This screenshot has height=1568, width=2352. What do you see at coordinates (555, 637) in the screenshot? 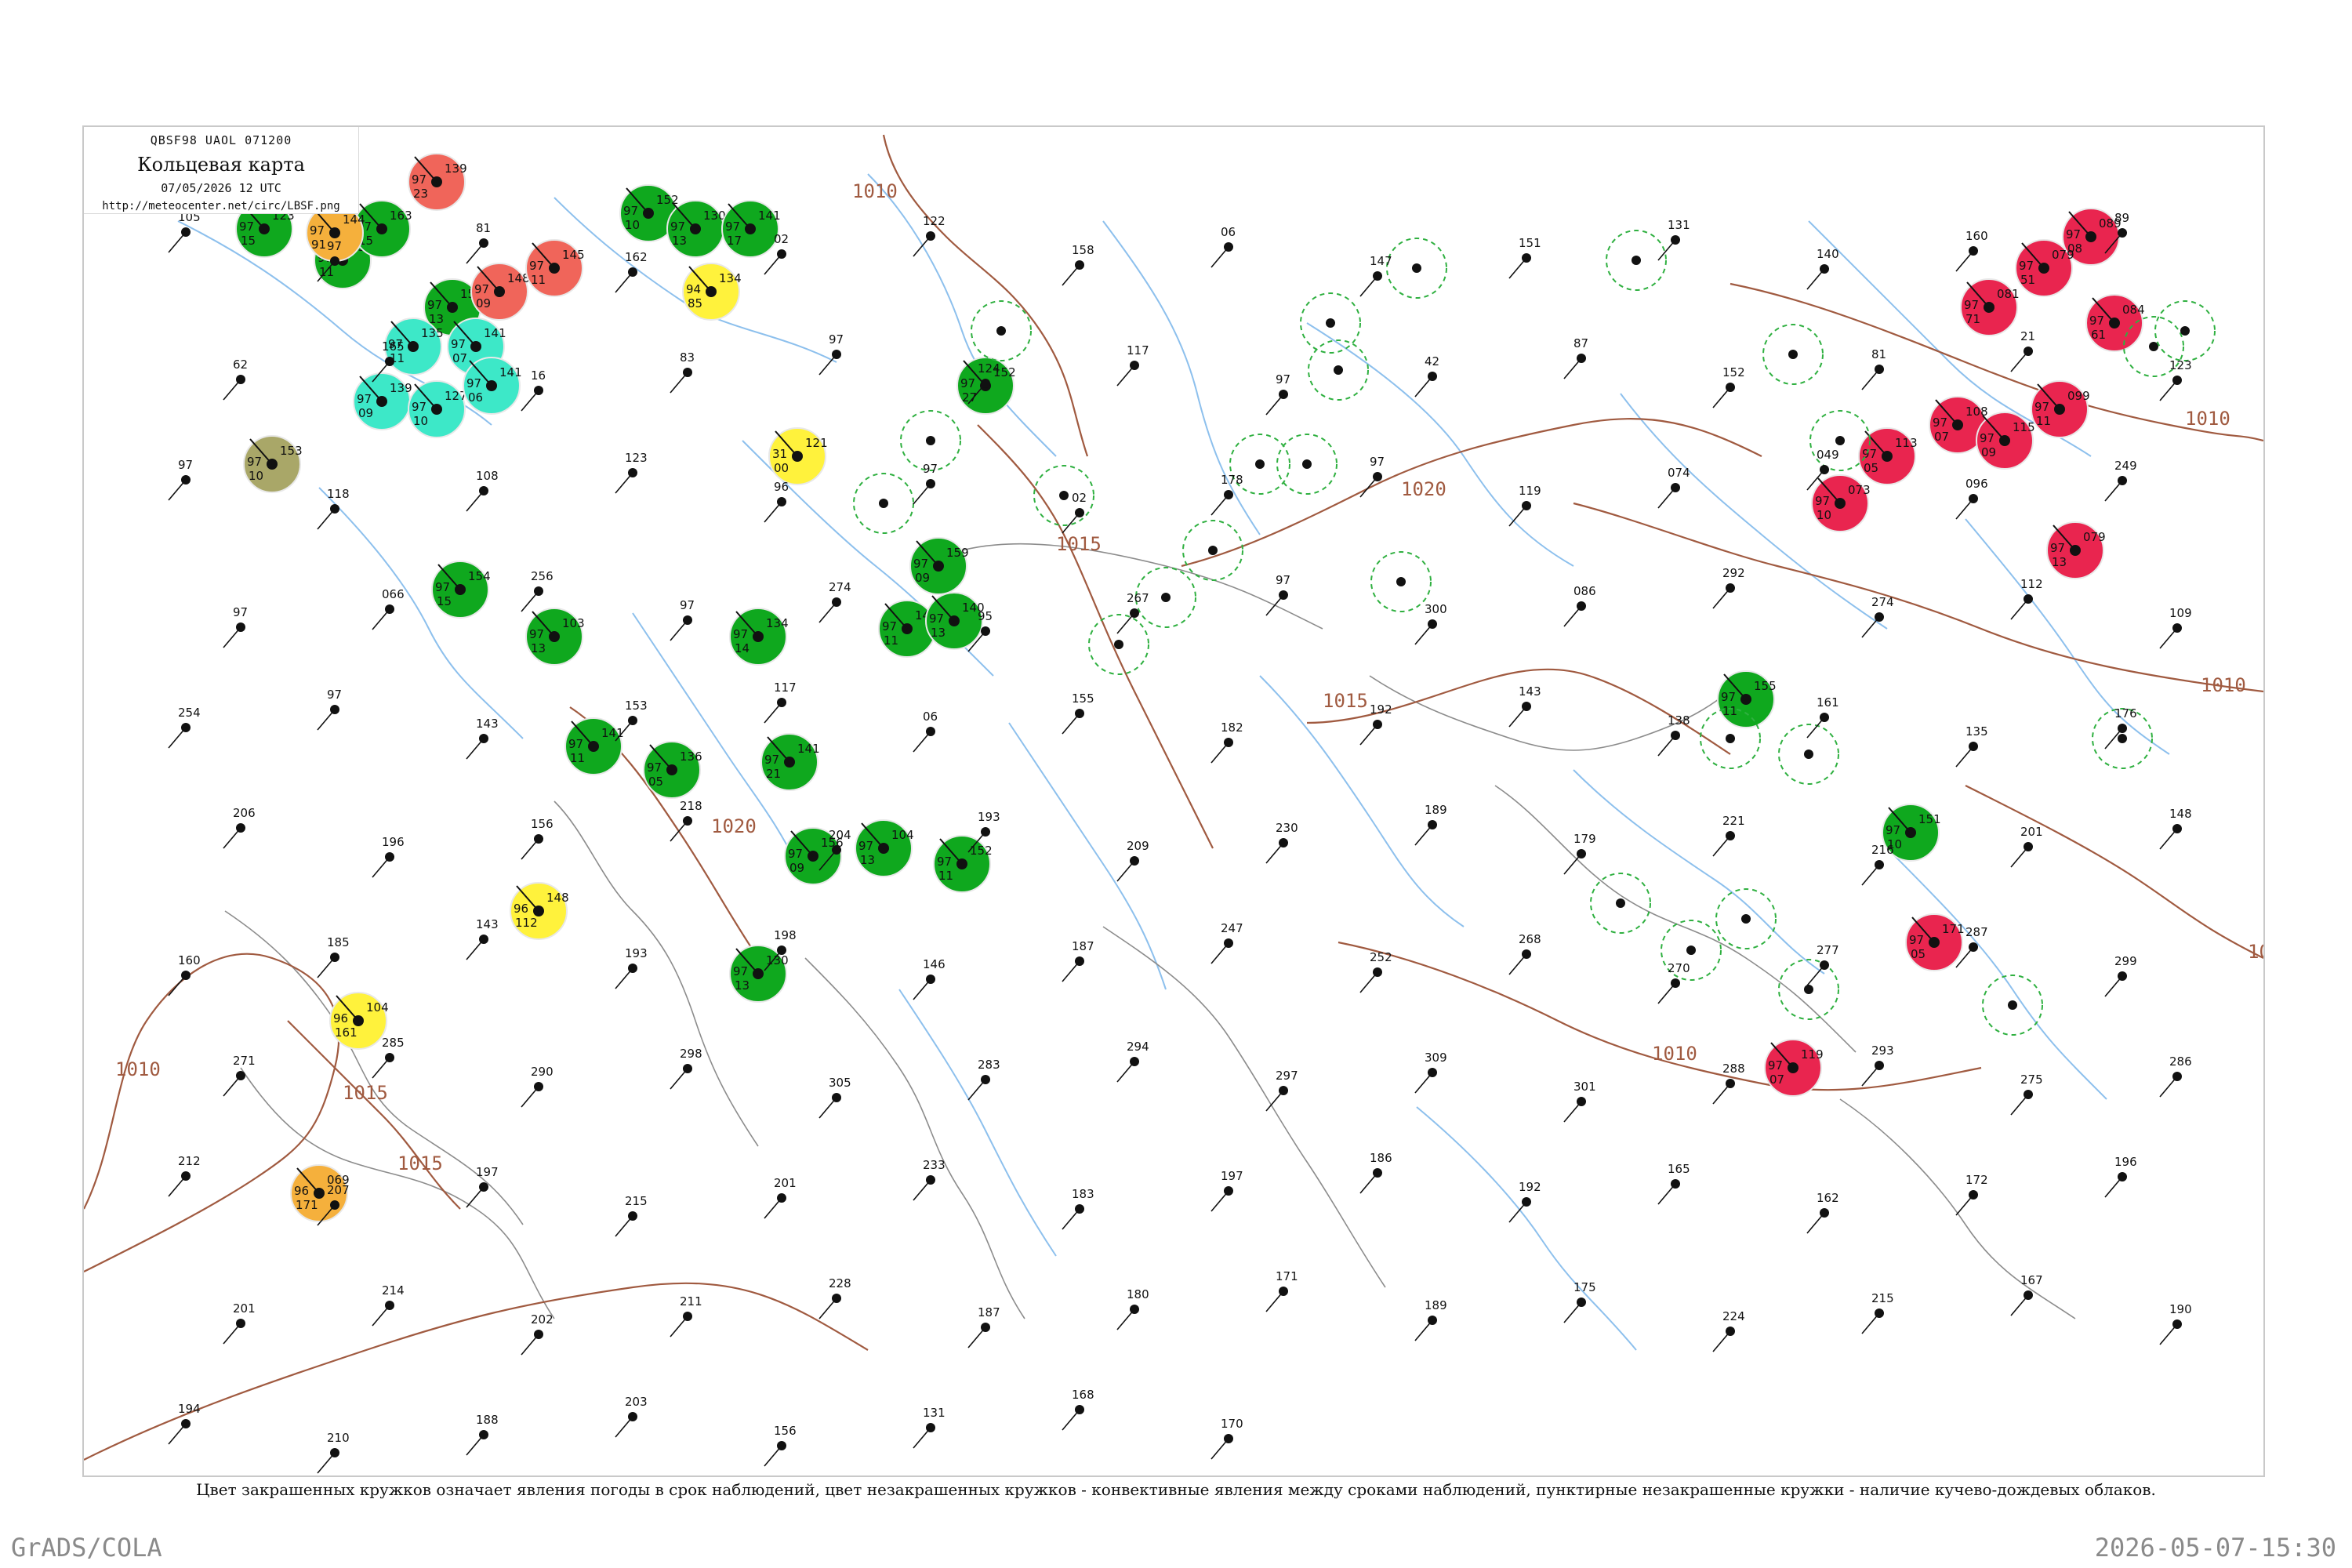
I see `station-marker: 103 9713` at bounding box center [555, 637].